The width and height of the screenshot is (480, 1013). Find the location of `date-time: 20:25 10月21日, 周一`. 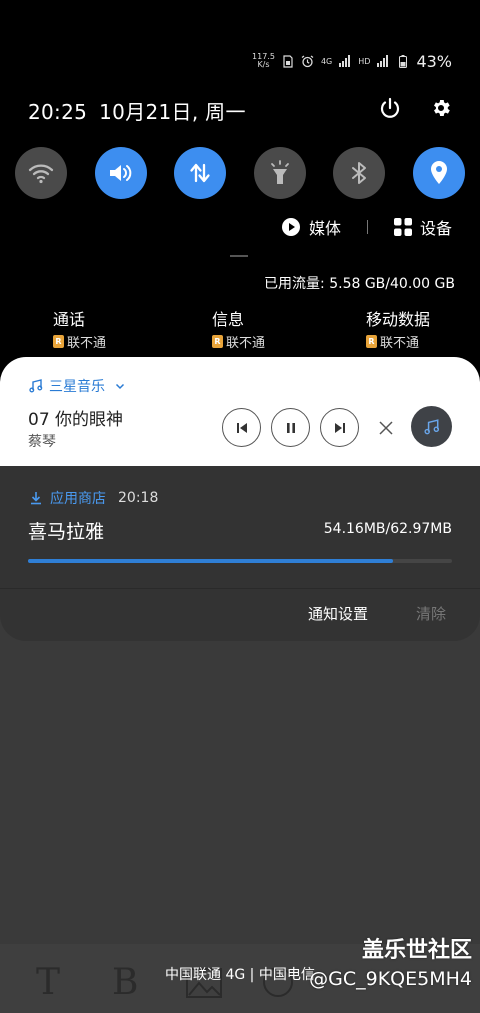

date-time: 20:25 10月21日, 周一 is located at coordinates (137, 110).